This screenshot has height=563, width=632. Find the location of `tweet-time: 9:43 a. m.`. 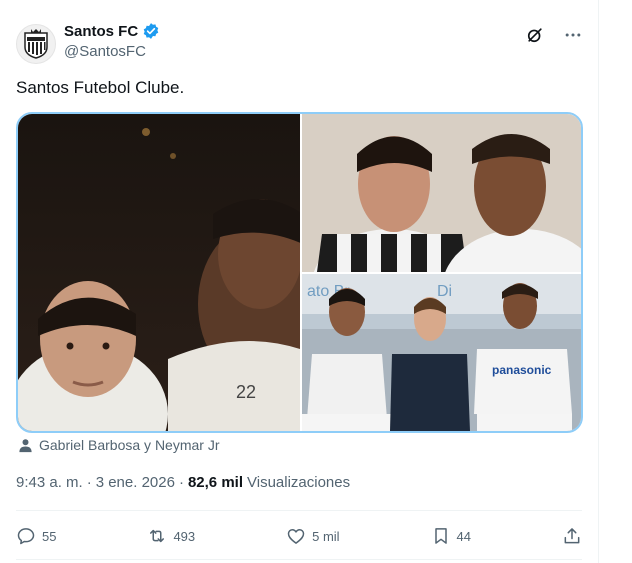

tweet-time: 9:43 a. m. is located at coordinates (49, 482).